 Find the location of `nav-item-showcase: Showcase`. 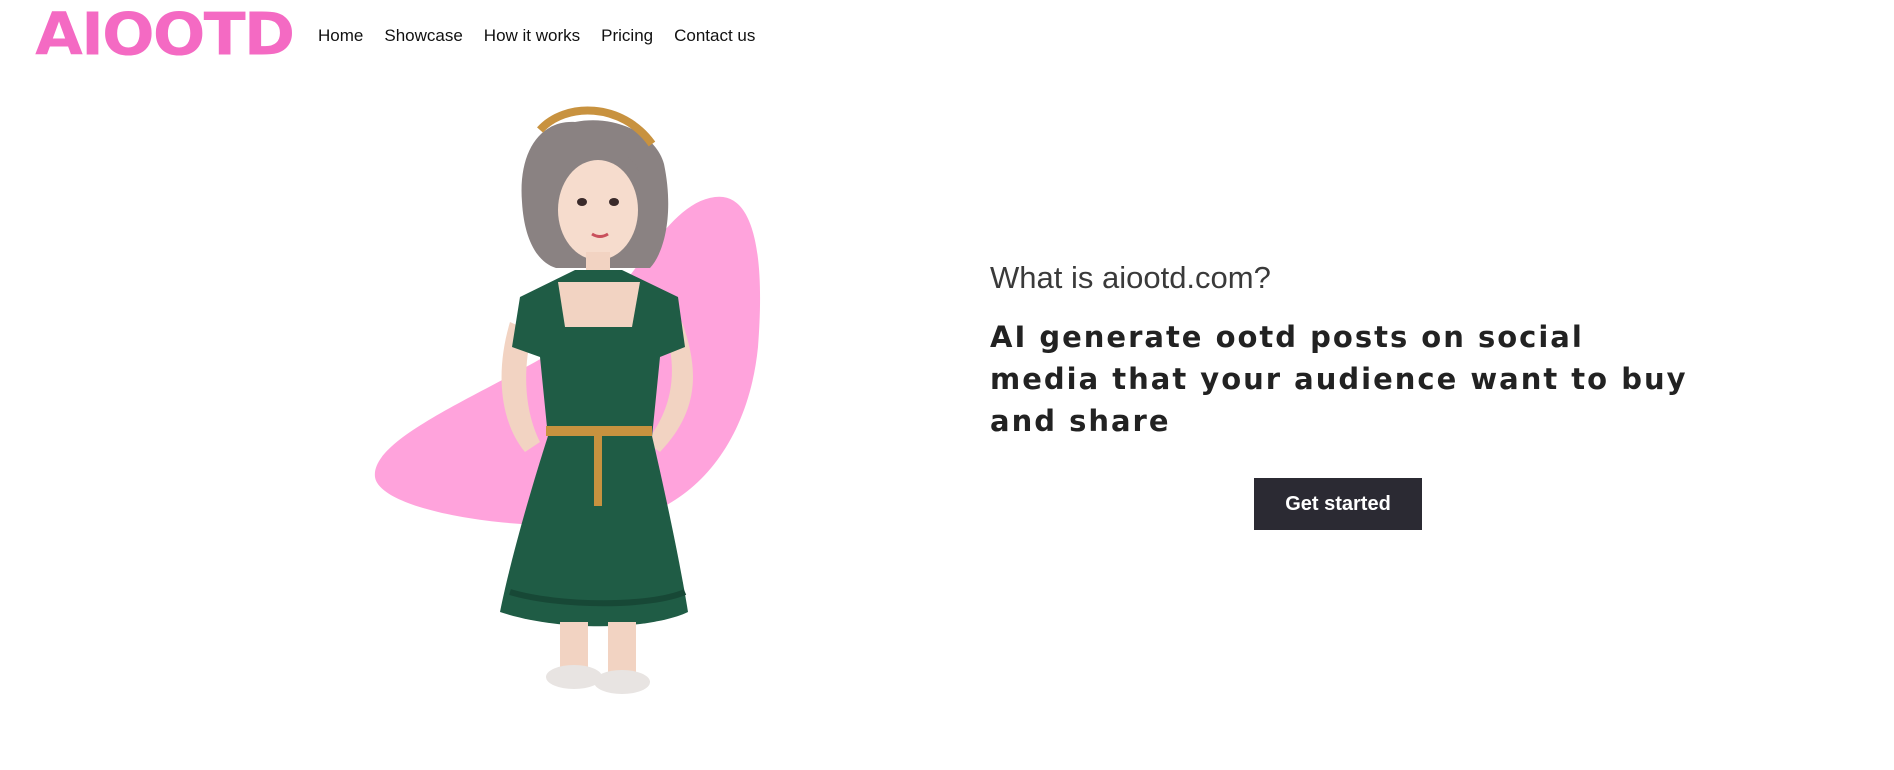

nav-item-showcase: Showcase is located at coordinates (423, 36).